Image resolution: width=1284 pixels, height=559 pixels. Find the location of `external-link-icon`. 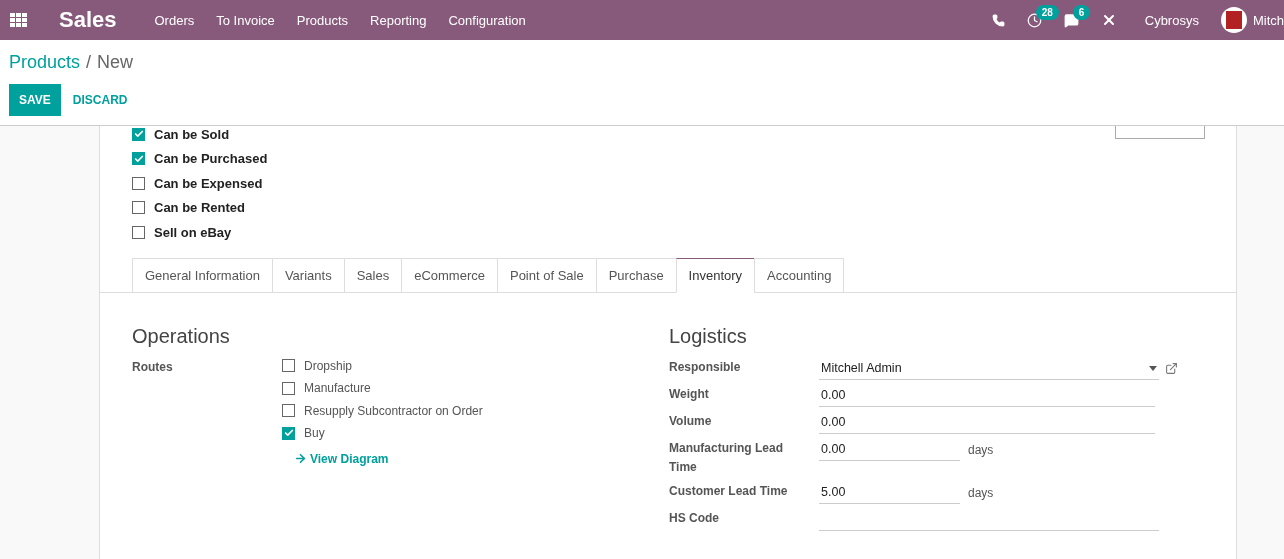

external-link-icon is located at coordinates (1171, 368).